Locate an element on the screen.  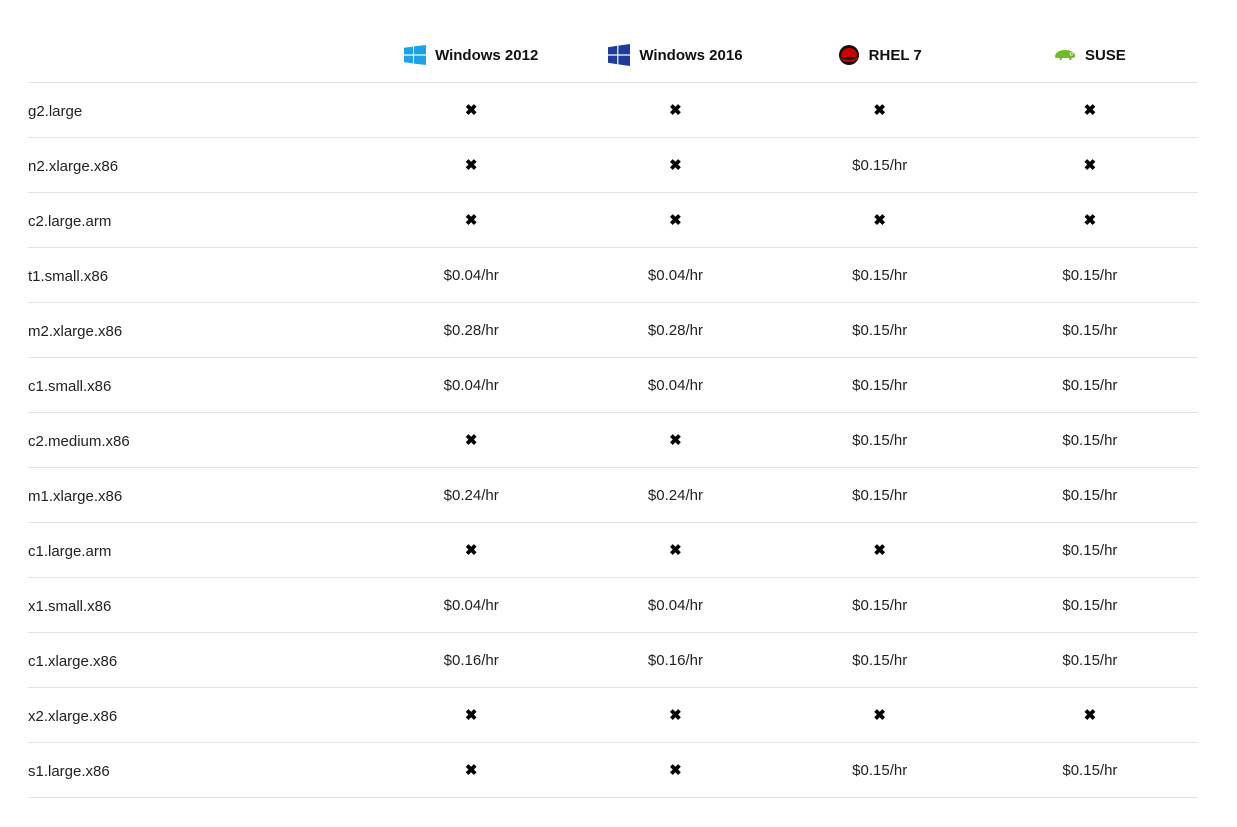
table-row: c2.large.arm ✖ ✖ ✖ ✖ is located at coordinates (613, 220).